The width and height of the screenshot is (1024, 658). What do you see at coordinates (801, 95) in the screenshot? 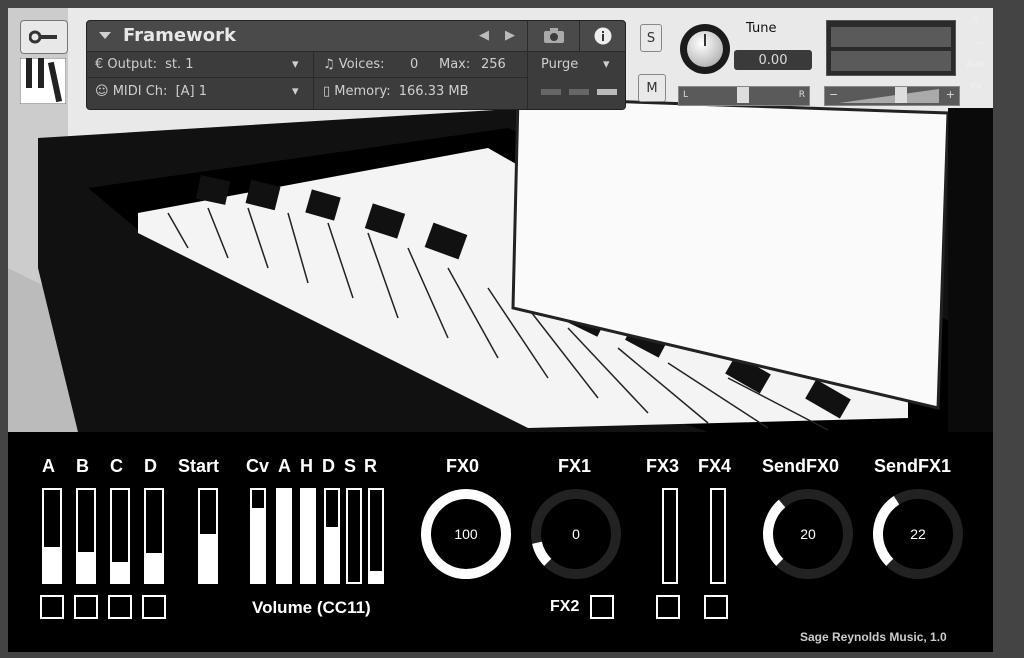
I see `pan-right-label: R` at bounding box center [801, 95].